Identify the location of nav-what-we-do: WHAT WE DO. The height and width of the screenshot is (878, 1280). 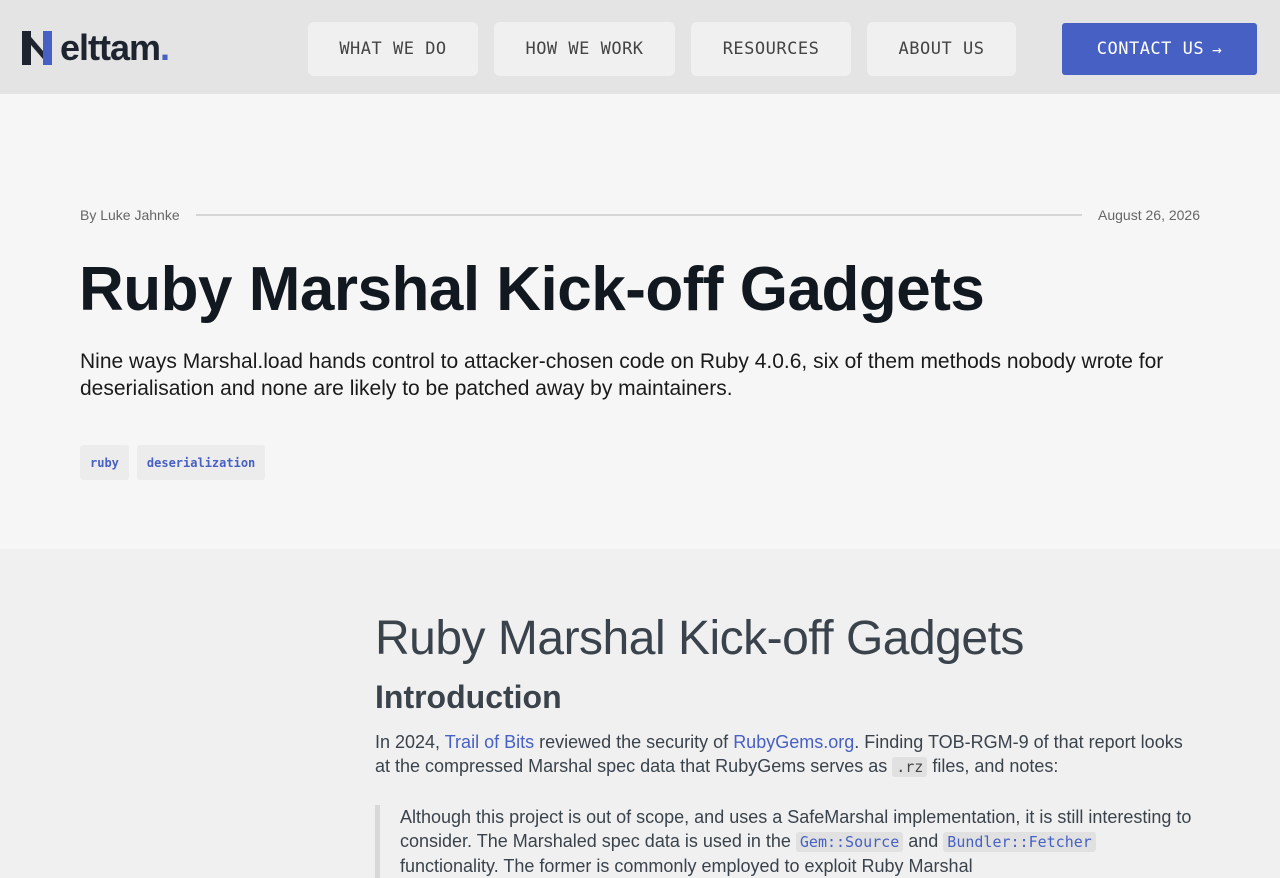
(393, 49).